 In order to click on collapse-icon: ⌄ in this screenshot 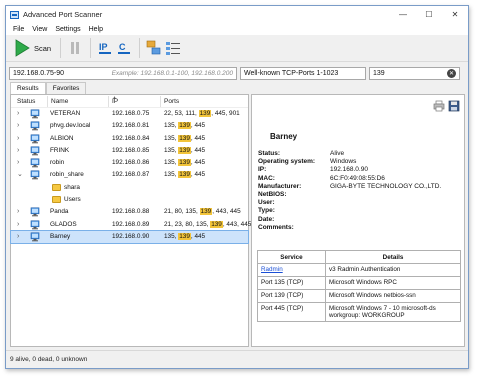, I will do `click(20, 175)`.